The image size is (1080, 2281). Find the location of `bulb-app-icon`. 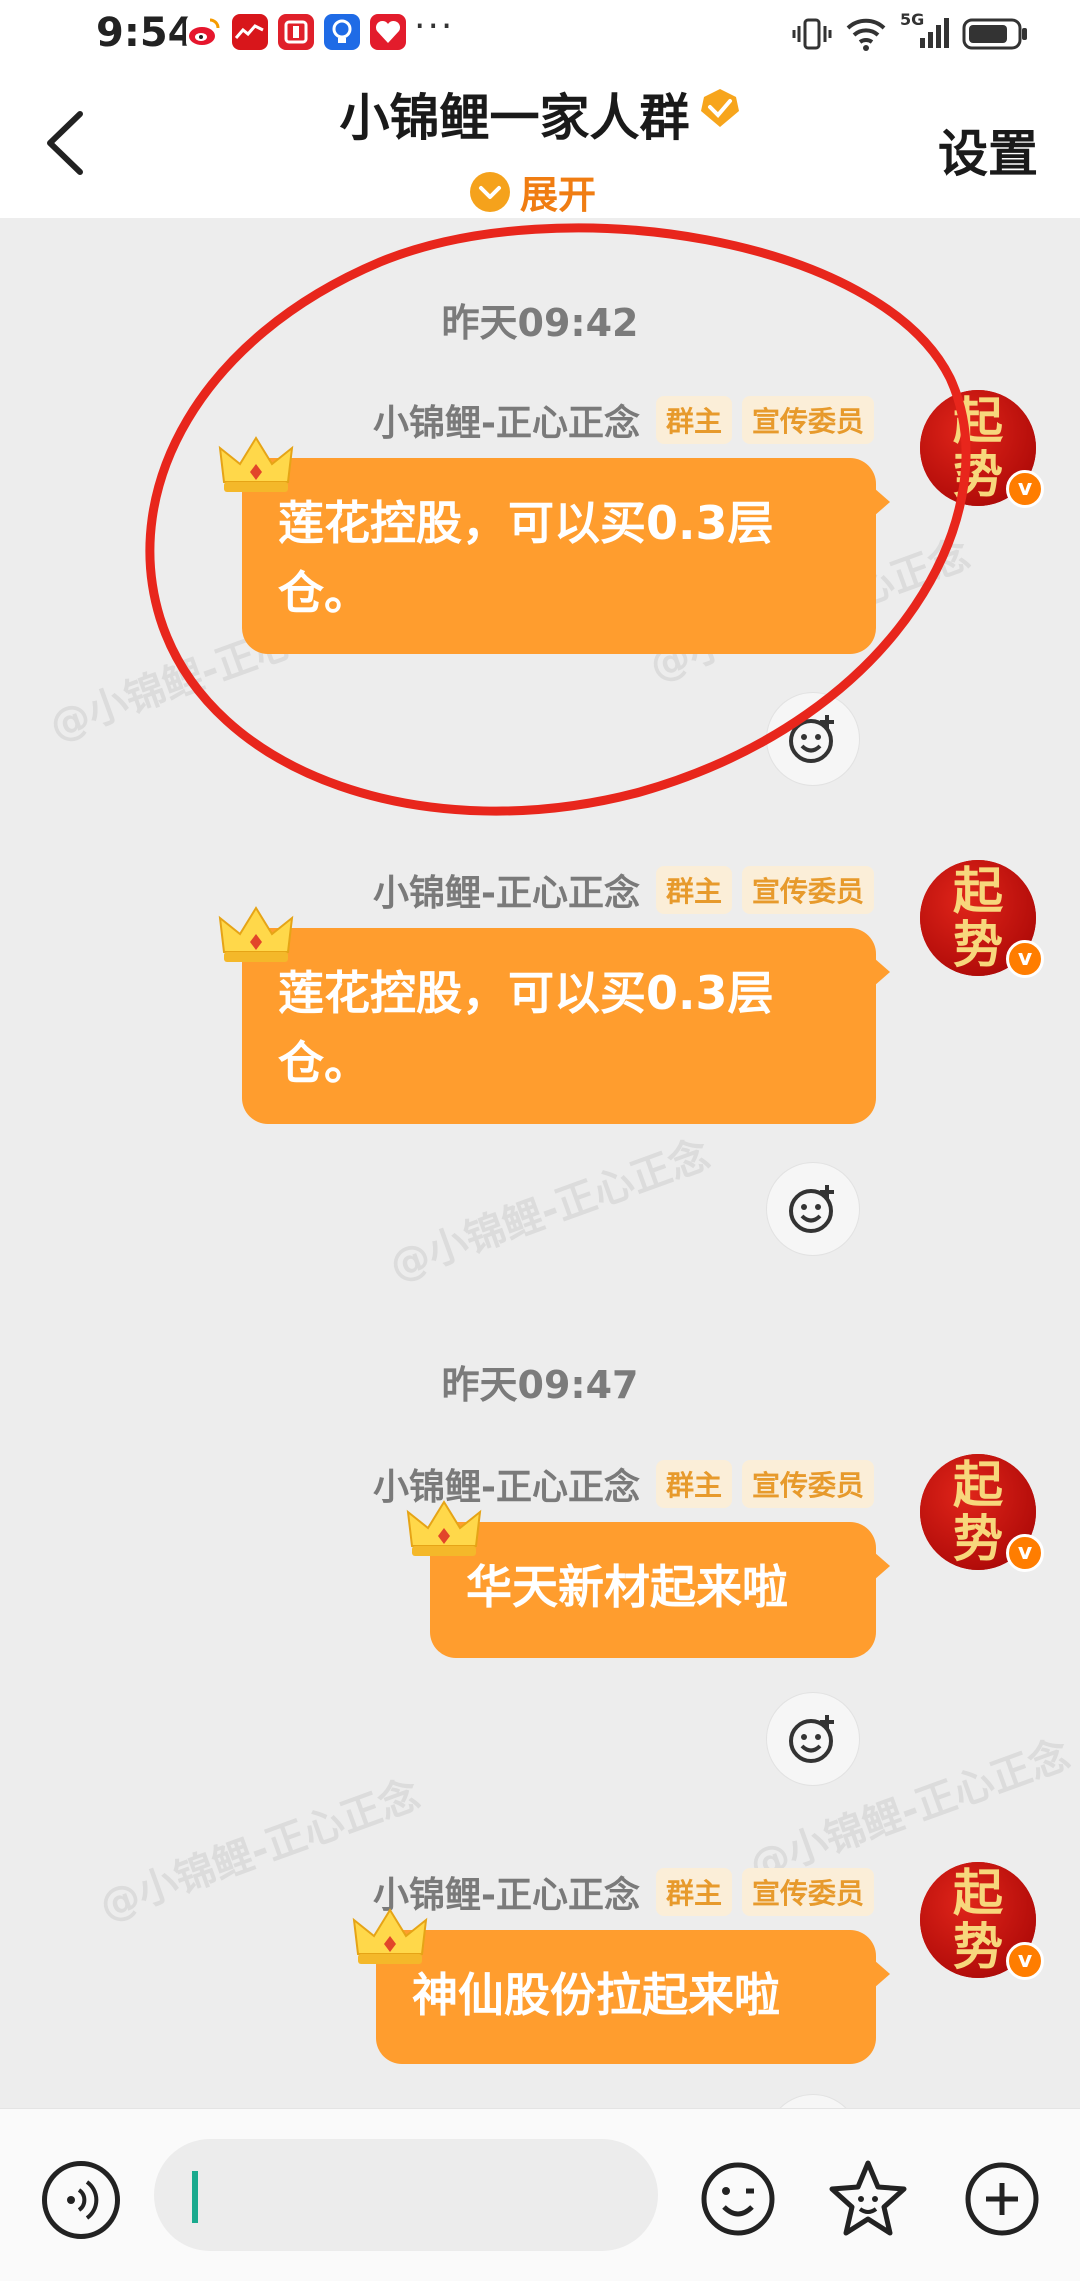

bulb-app-icon is located at coordinates (342, 32).